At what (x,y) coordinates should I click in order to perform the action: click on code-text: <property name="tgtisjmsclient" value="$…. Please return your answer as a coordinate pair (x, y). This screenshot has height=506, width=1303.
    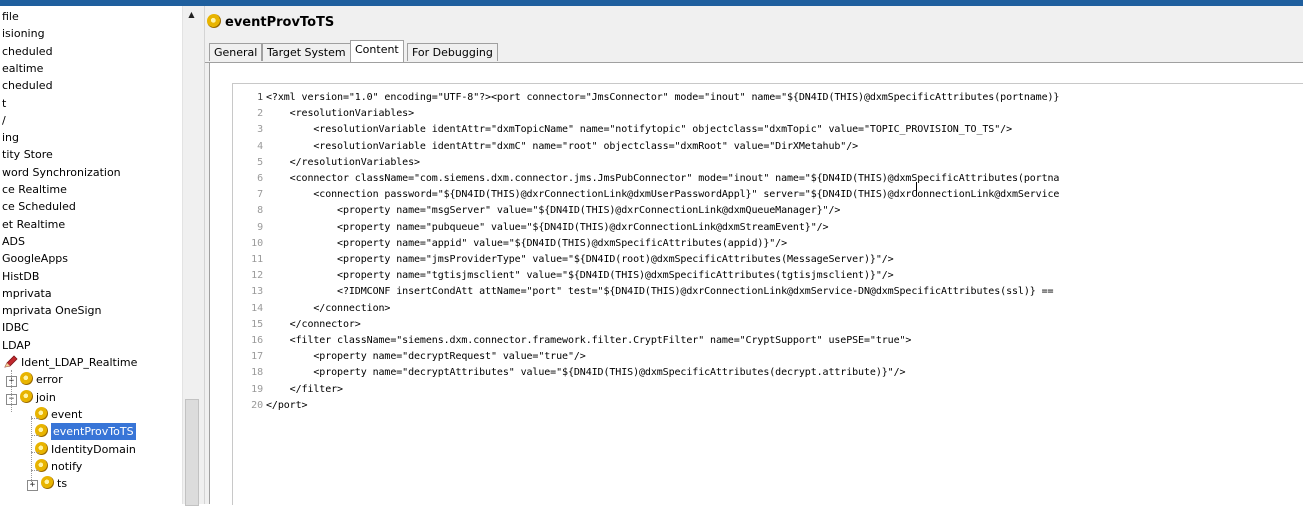
    Looking at the image, I should click on (580, 276).